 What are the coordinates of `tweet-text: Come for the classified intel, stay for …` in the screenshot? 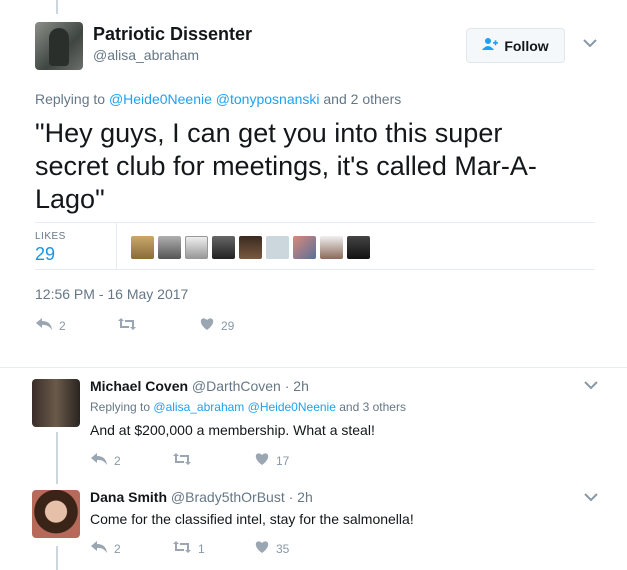 It's located at (252, 519).